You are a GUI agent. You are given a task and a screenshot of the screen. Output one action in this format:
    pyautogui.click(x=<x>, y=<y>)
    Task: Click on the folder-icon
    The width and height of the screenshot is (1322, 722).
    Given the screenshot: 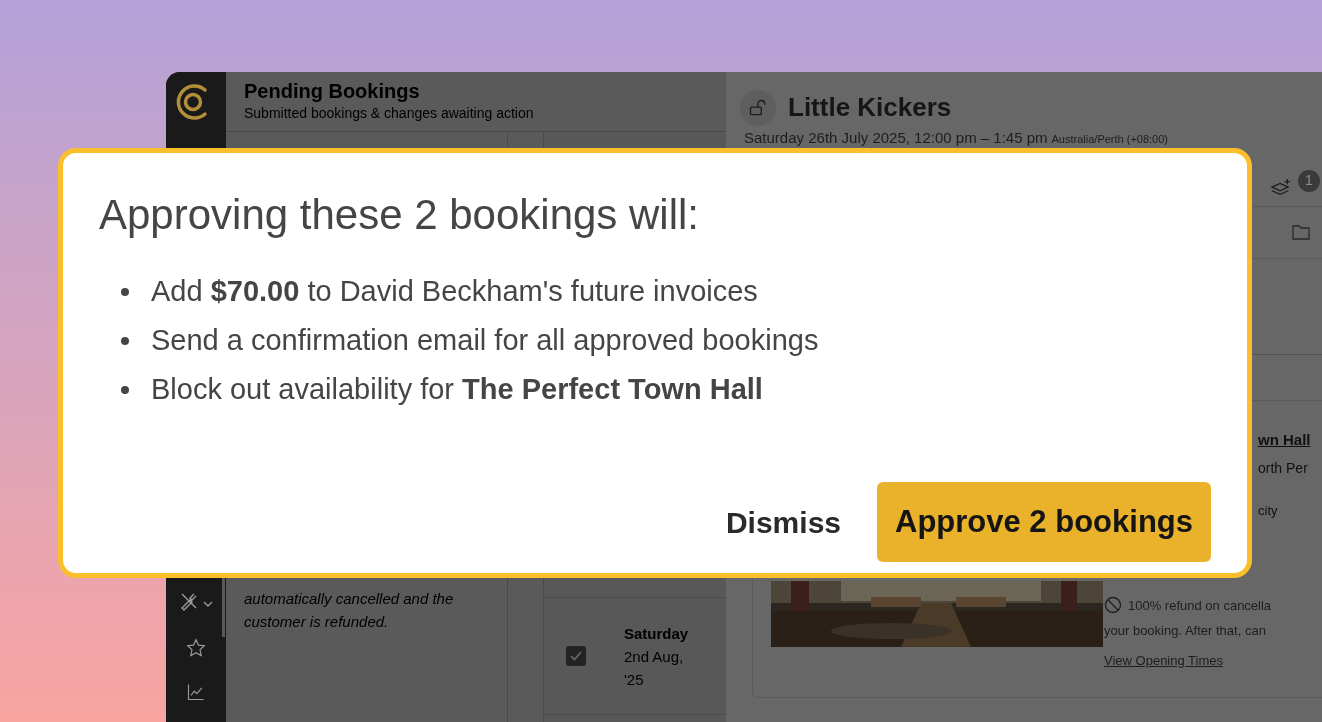 What is the action you would take?
    pyautogui.click(x=1301, y=232)
    